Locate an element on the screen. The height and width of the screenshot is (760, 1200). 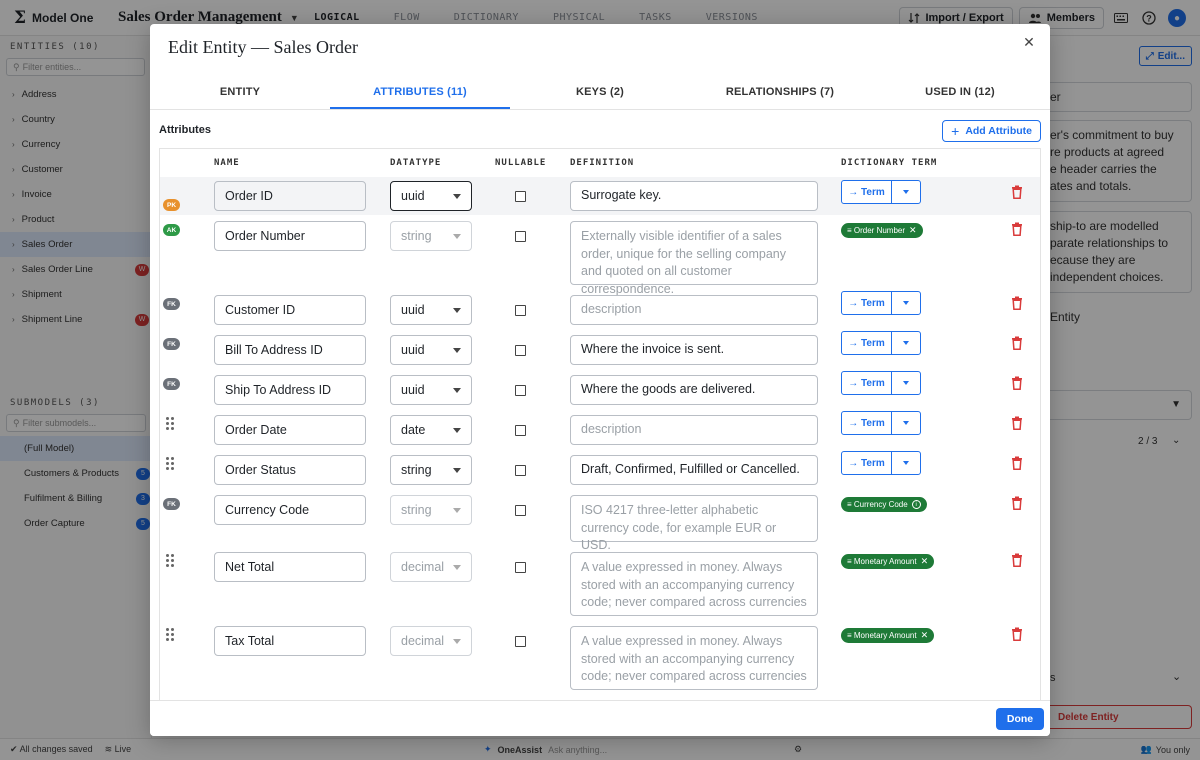
datatype-value: string is located at coordinates (416, 510).